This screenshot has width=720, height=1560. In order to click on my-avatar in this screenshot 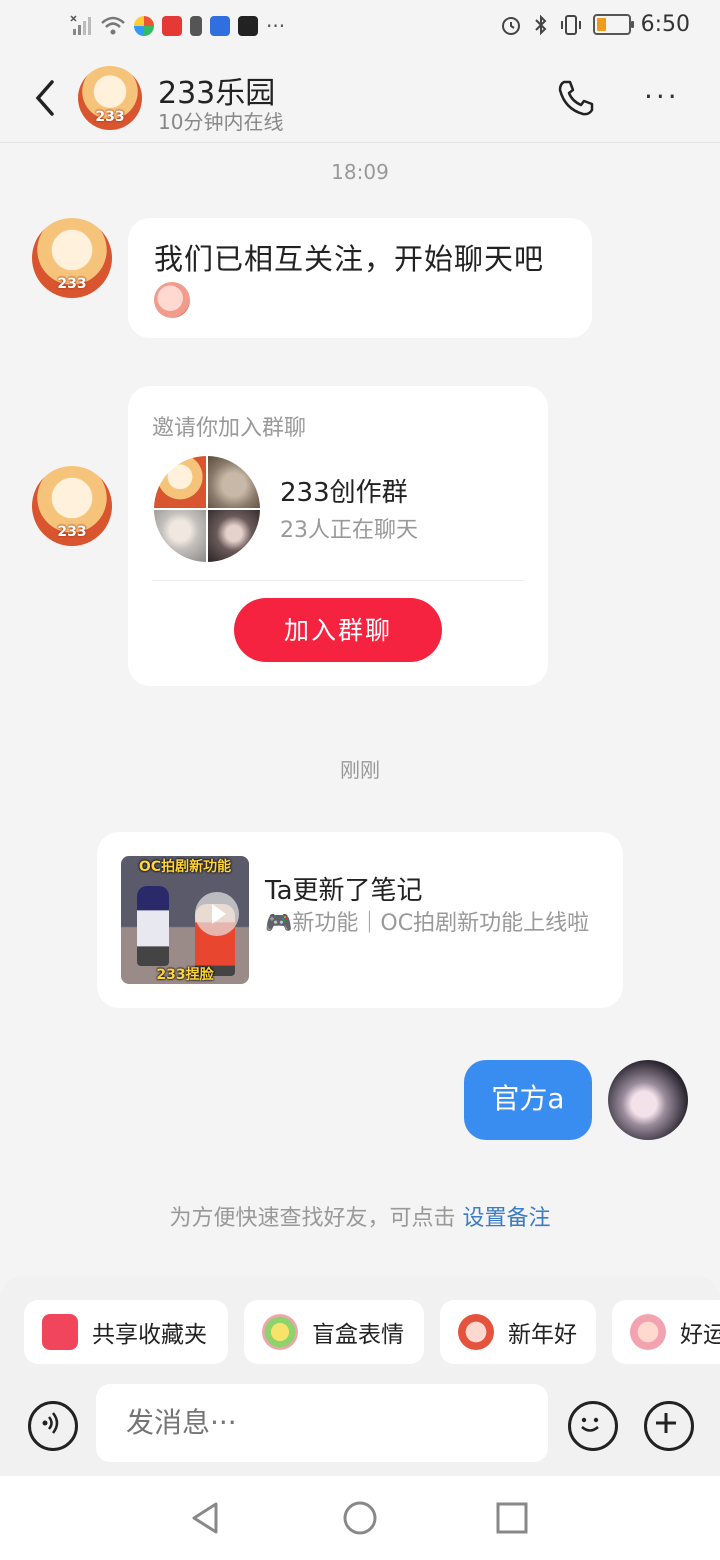, I will do `click(648, 1100)`.